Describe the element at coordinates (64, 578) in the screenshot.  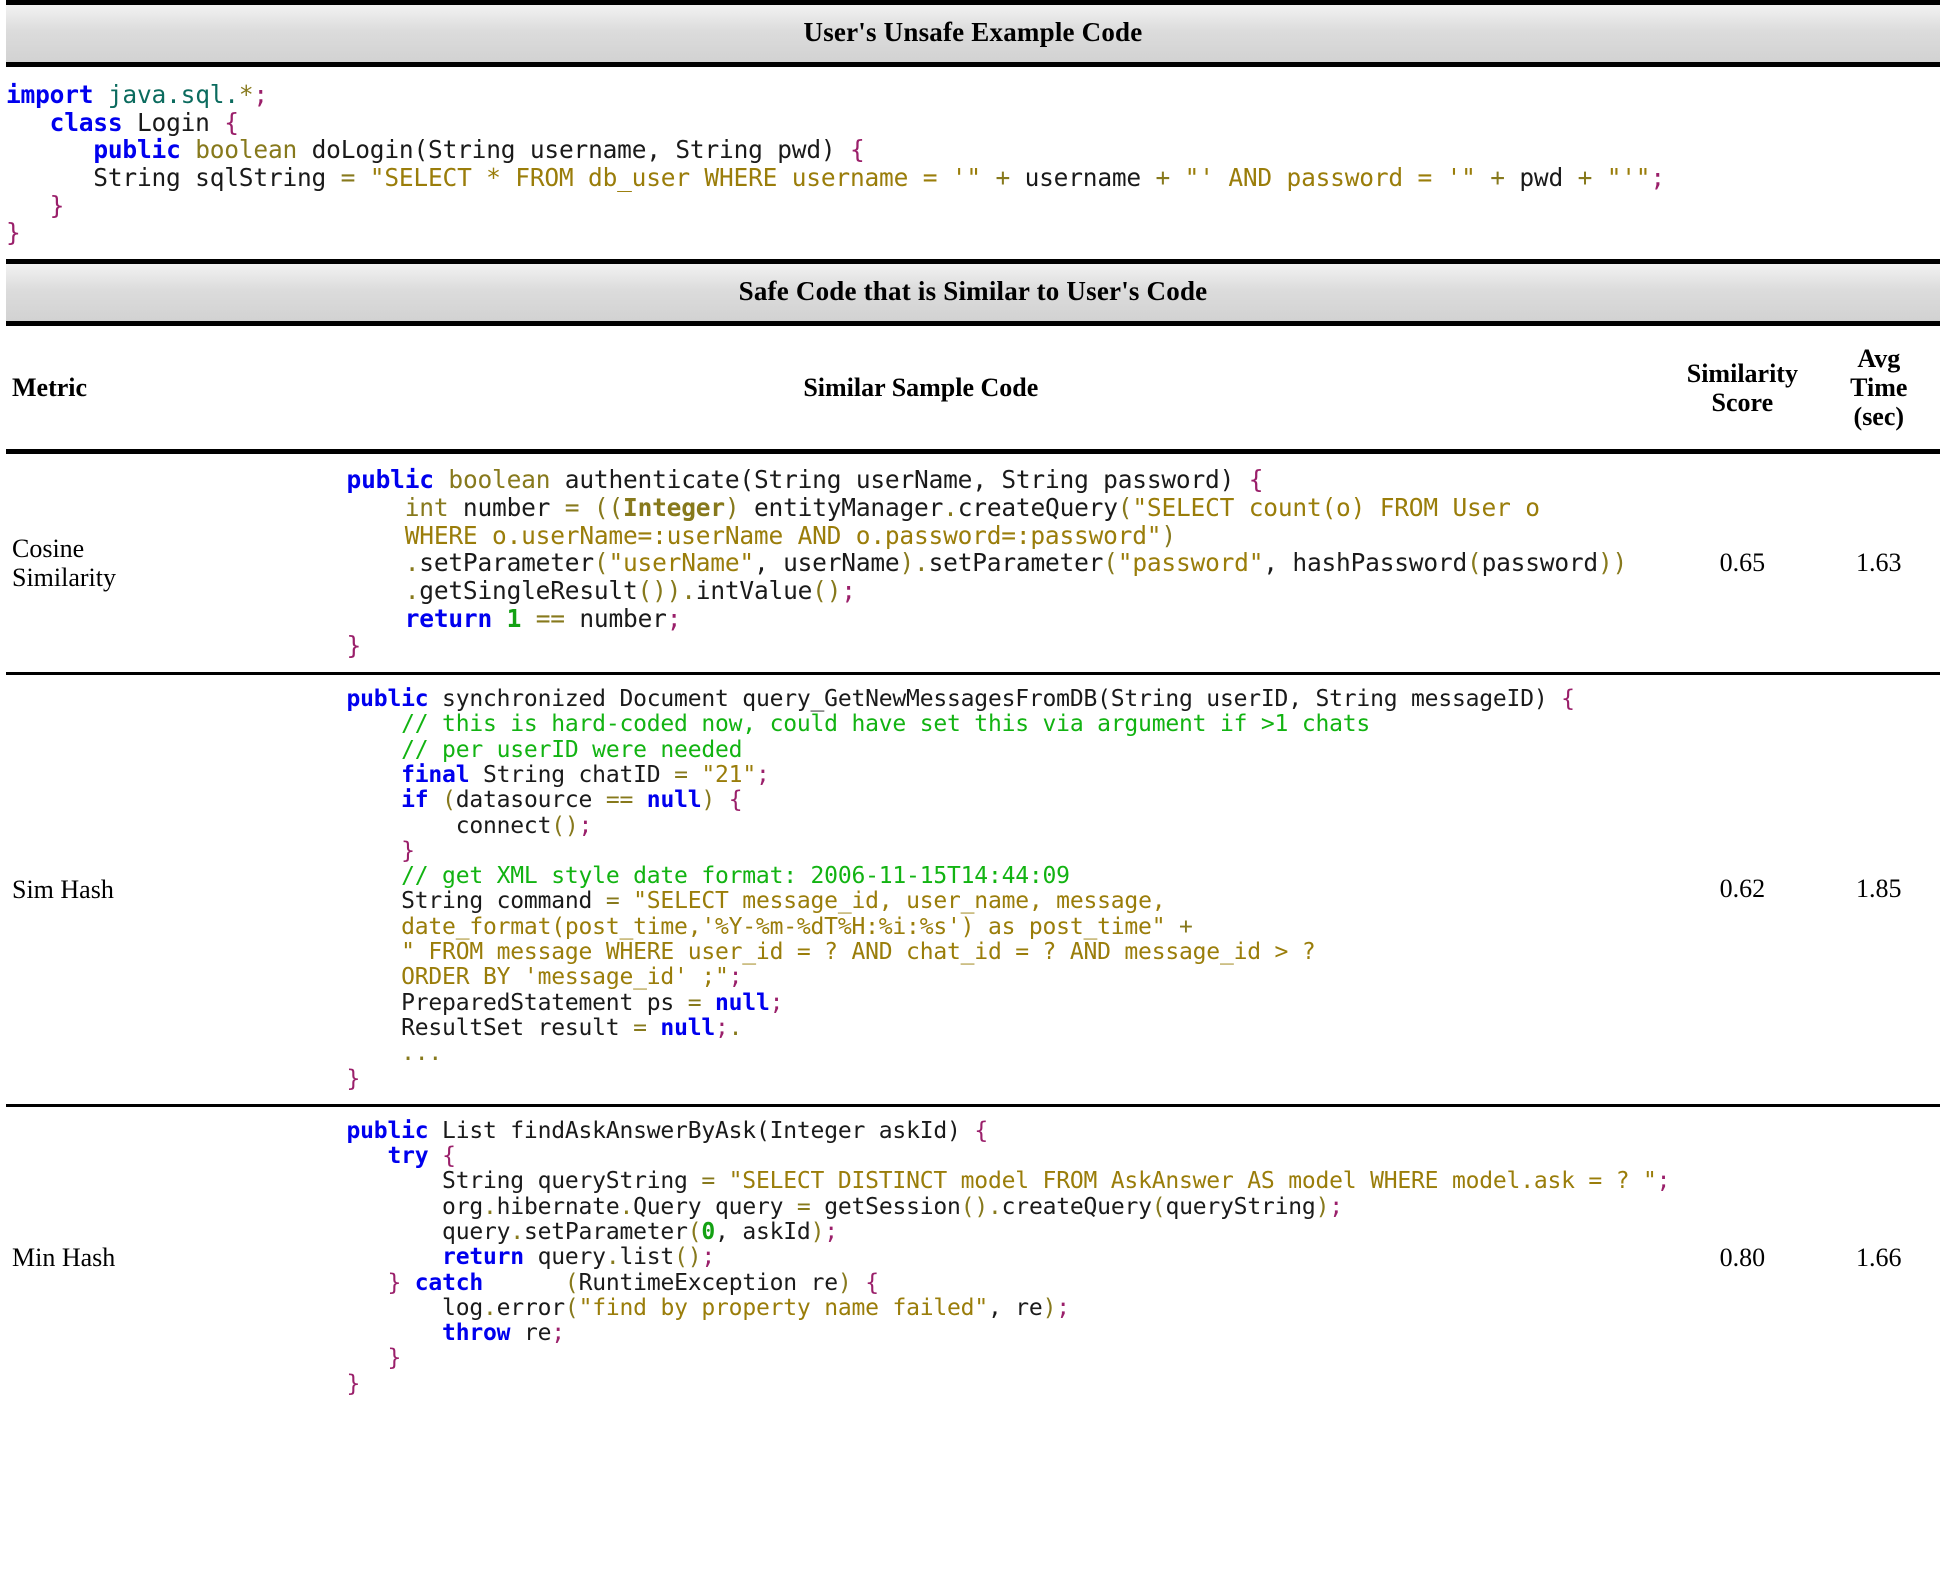
I see `metric-label-line-2: Similarity` at that location.